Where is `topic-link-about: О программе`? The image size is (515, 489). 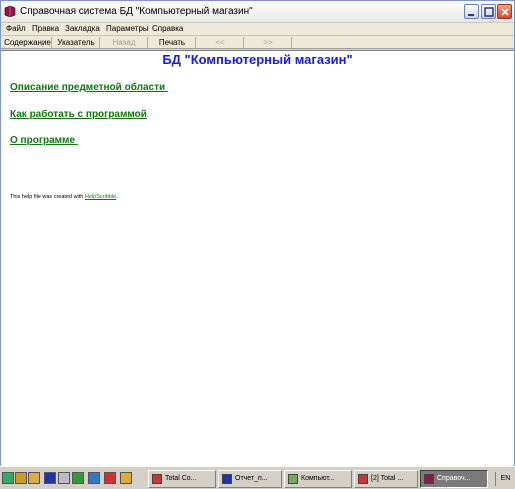
topic-link-about: О программе is located at coordinates (44, 140).